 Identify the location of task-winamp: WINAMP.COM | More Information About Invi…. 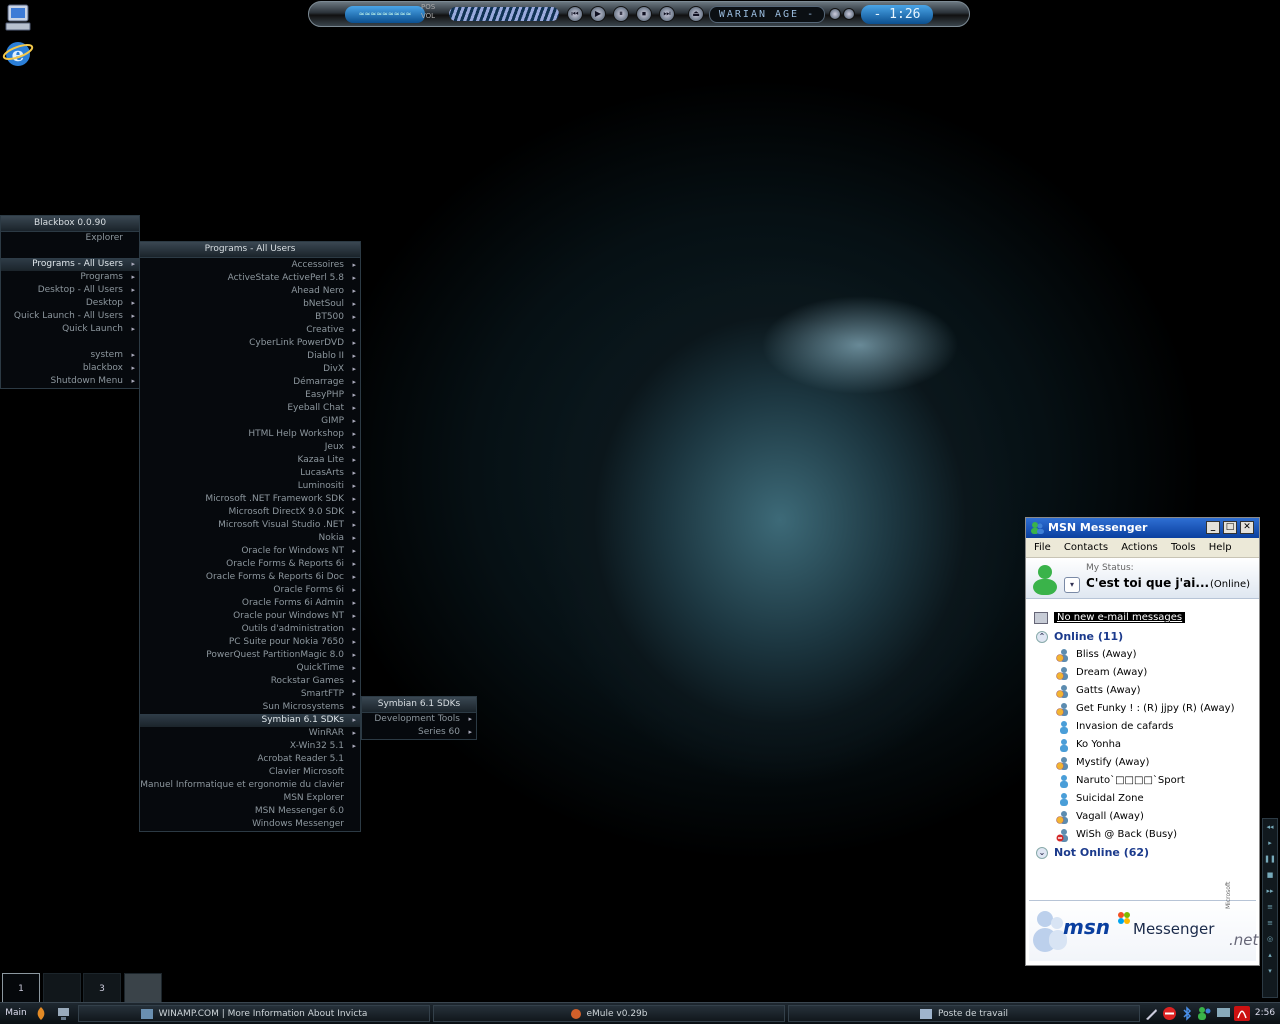
(254, 1013).